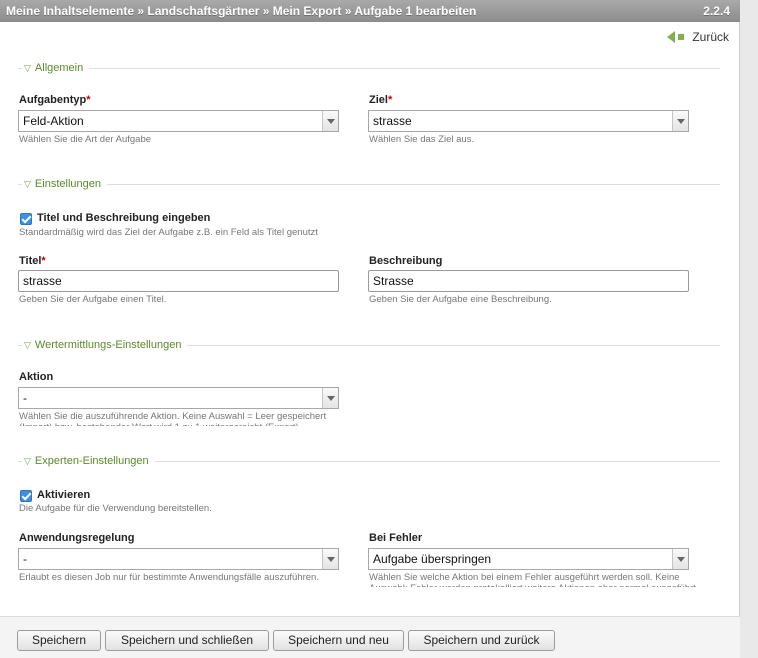 Image resolution: width=758 pixels, height=658 pixels. I want to click on target-select: strasse, so click(528, 121).